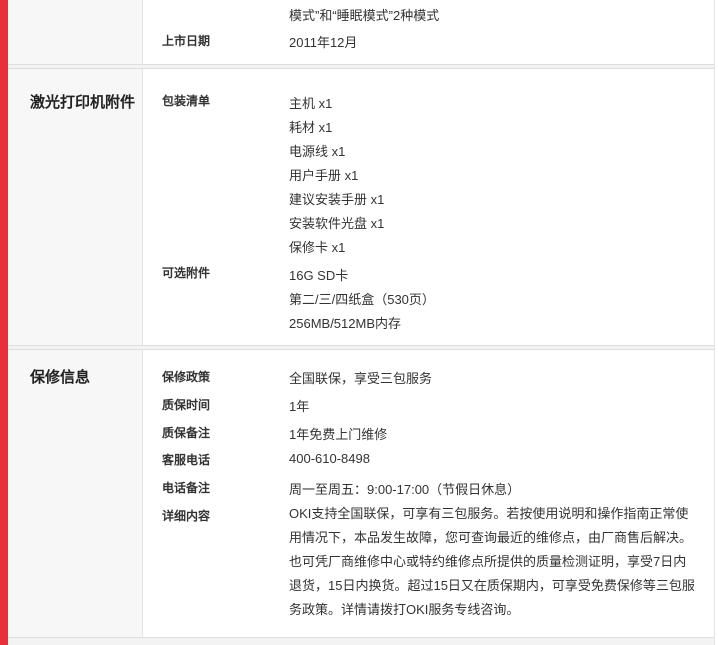 The image size is (718, 645). What do you see at coordinates (75, 32) in the screenshot?
I see `top-section-title-column` at bounding box center [75, 32].